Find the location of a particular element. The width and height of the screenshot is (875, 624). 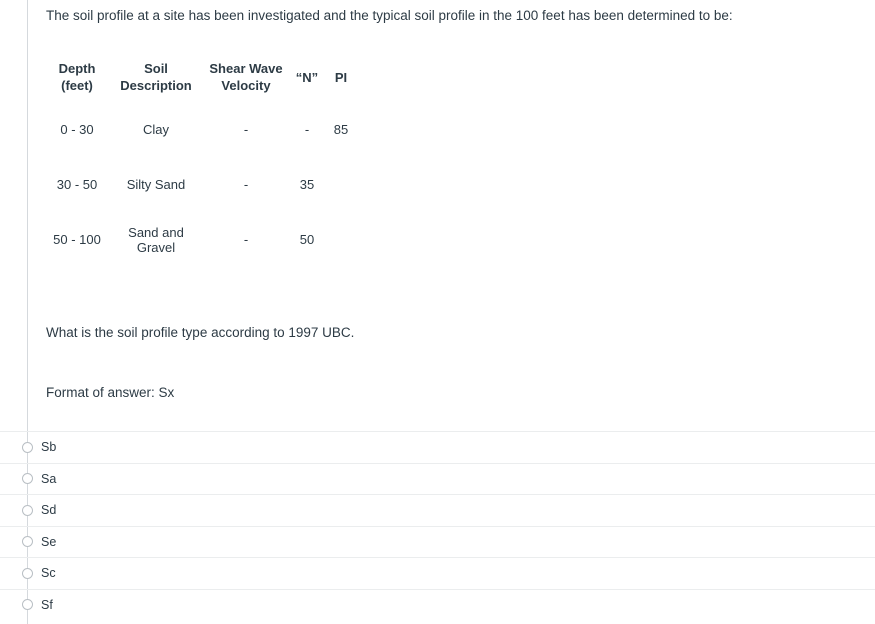

cell-depth: 0 - 30 is located at coordinates (77, 129).